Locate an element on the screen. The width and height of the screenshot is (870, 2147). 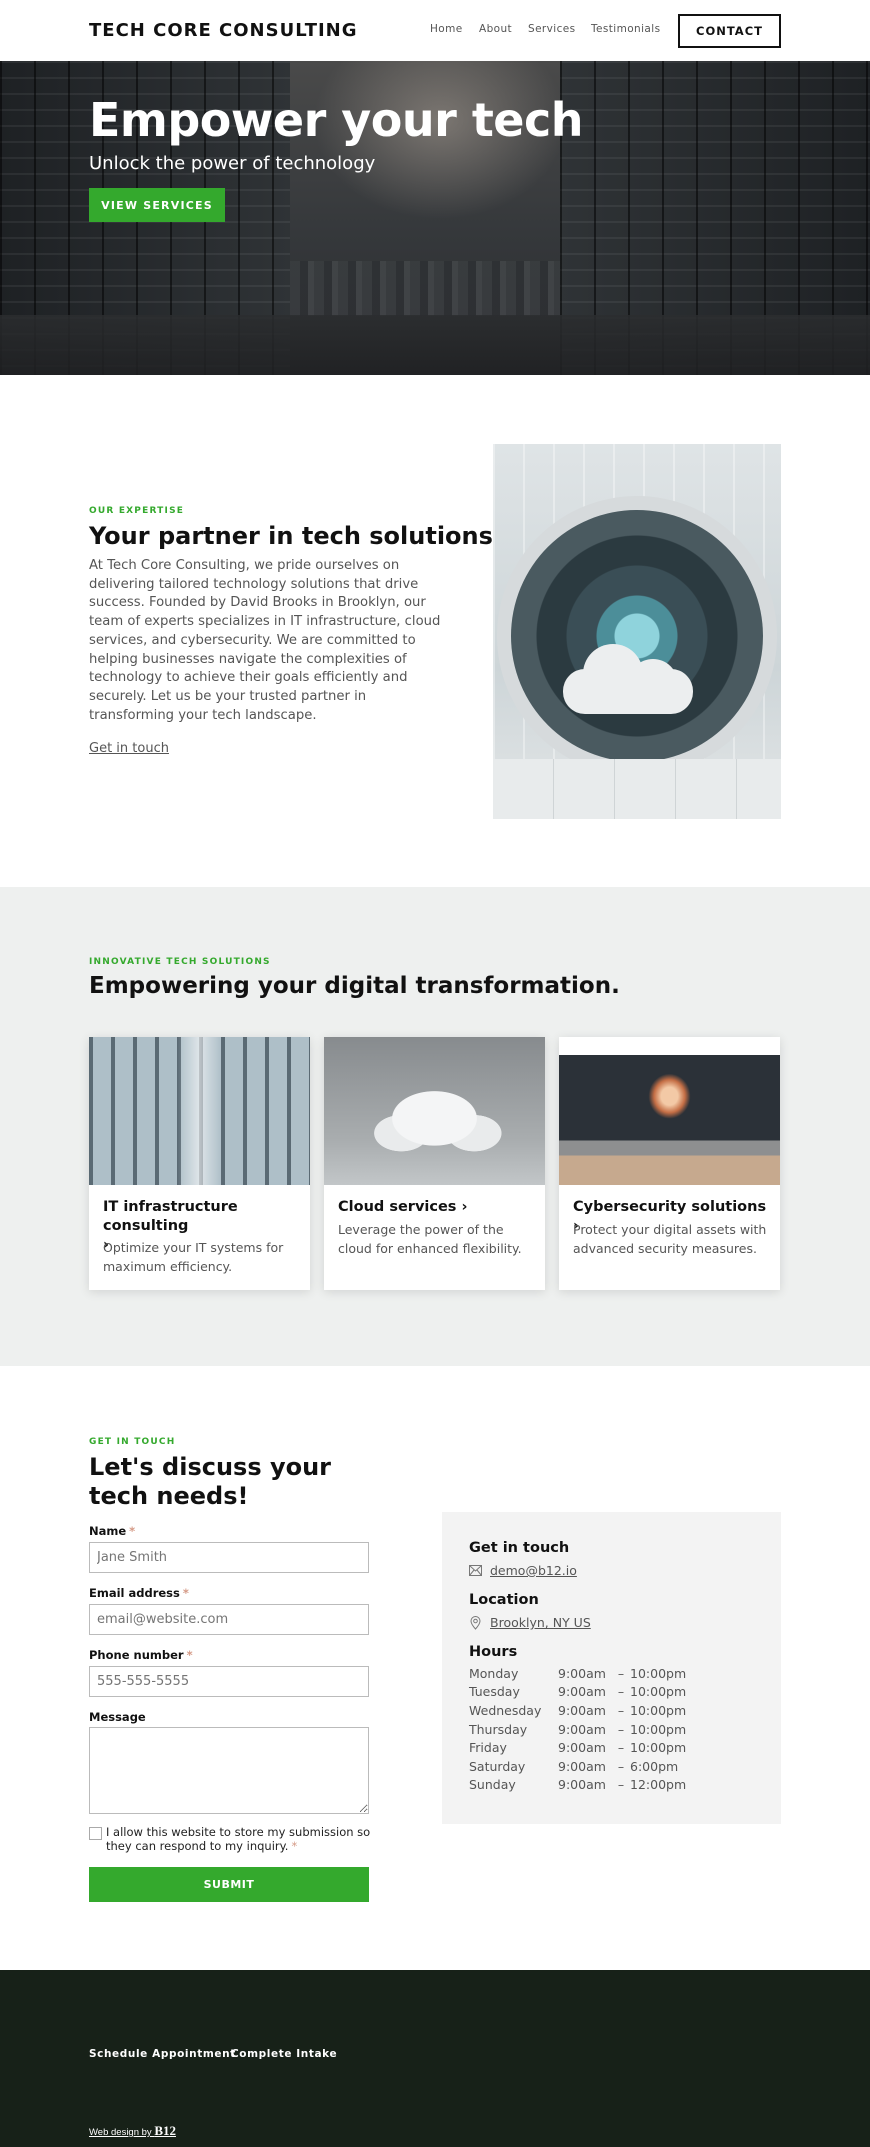
location-line: Brooklyn, NY US is located at coordinates (530, 1622).